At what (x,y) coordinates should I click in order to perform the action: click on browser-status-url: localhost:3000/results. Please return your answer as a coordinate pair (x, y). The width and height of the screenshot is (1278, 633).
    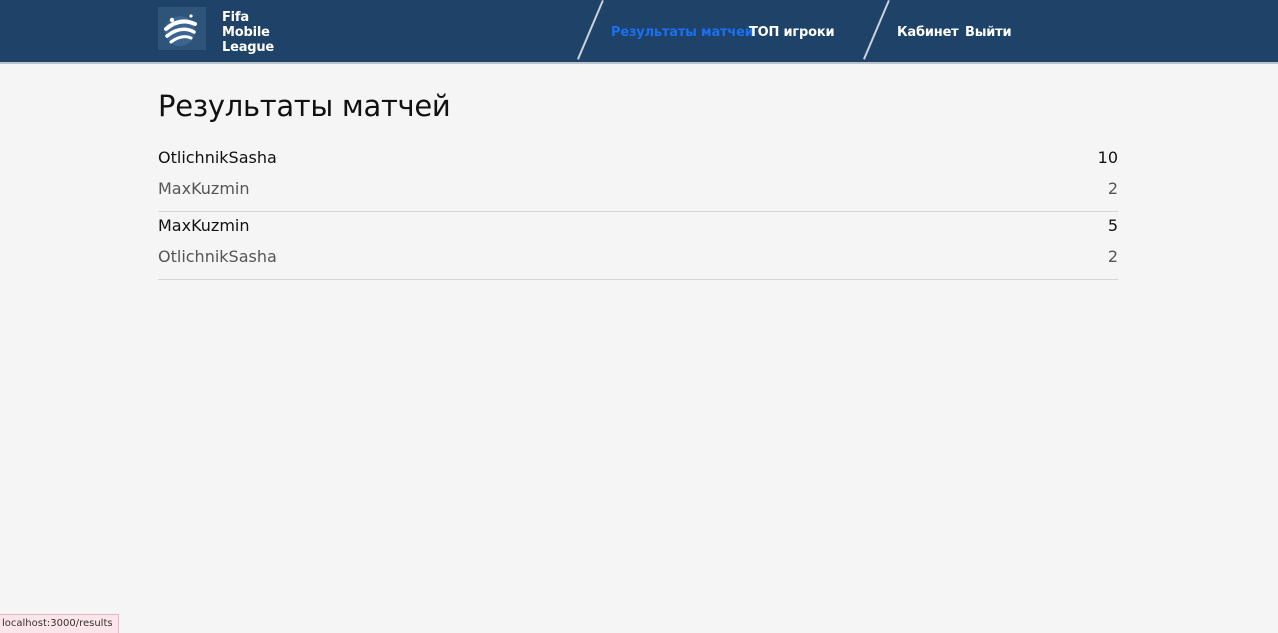
    Looking at the image, I should click on (59, 623).